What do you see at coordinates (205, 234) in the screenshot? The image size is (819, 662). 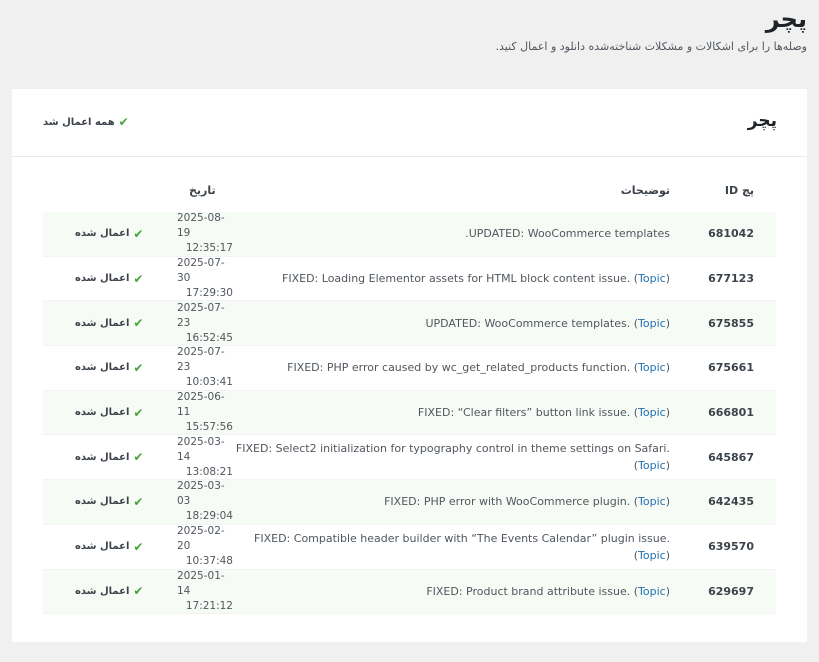 I see `patch-date: 2025-08-19 12:35:17` at bounding box center [205, 234].